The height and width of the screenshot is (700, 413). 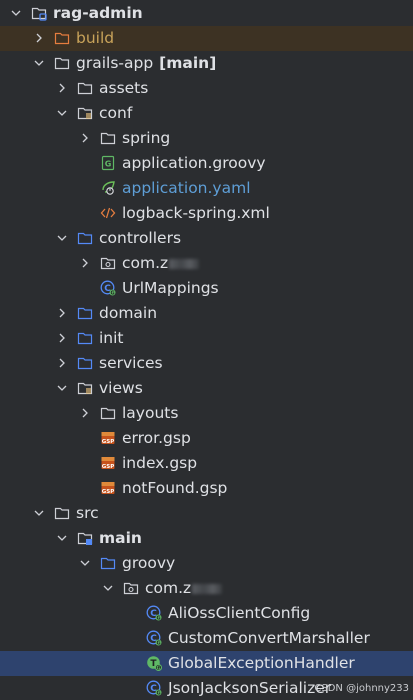 I want to click on tree-item-text: CustomConvertMarshaller, so click(x=269, y=638).